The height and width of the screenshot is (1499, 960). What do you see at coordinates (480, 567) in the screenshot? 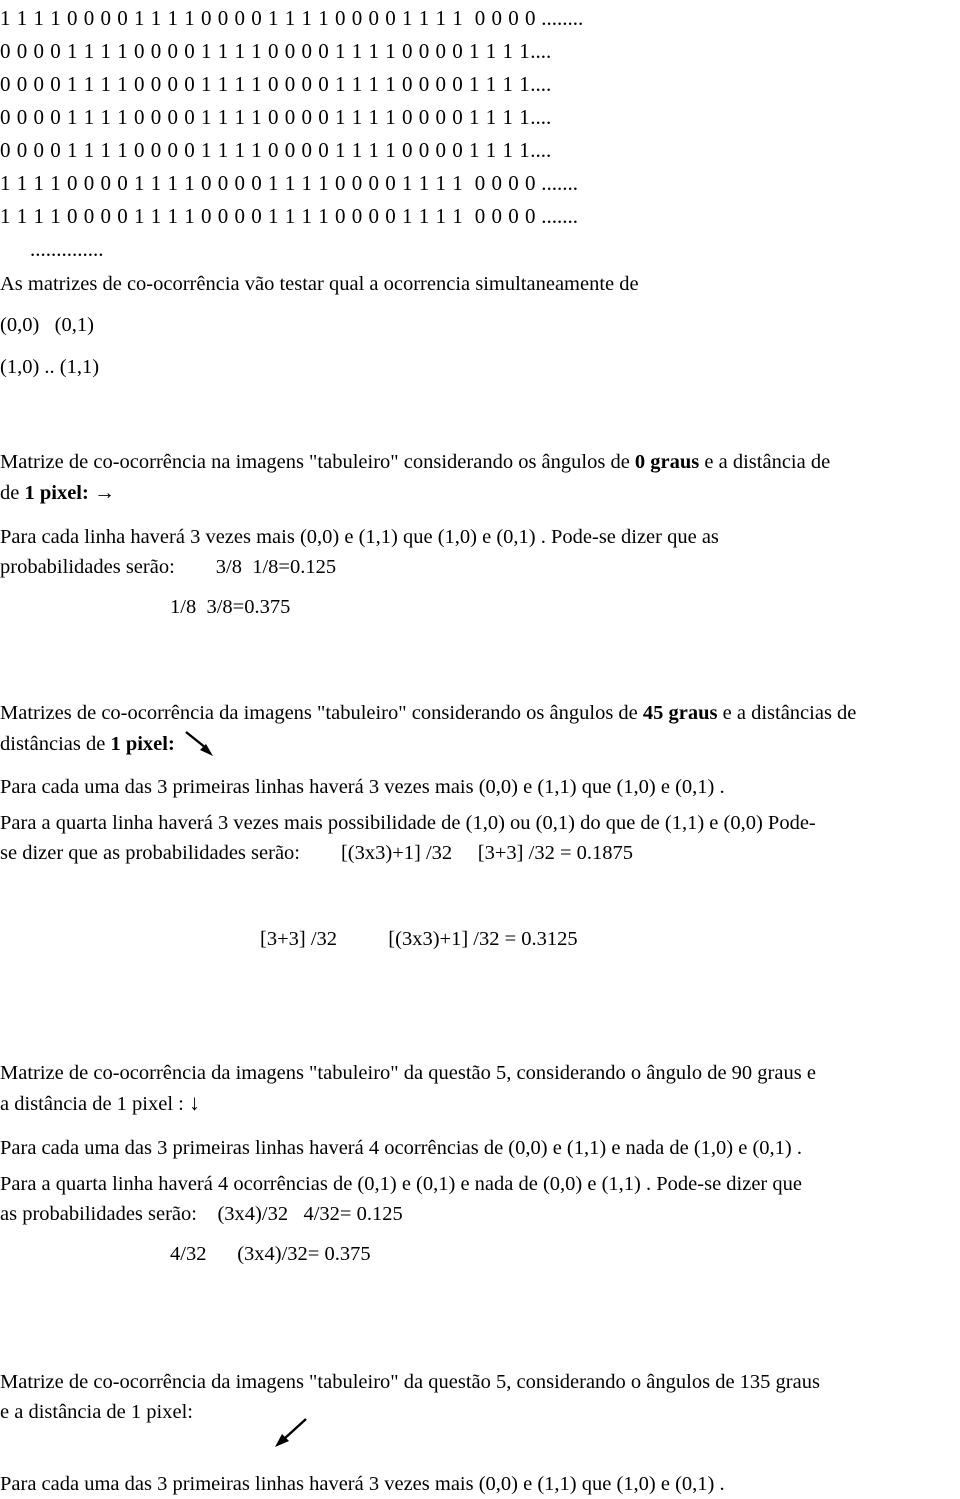
I see `body-0-degrees-line2: probabilidades serão: 3/8 1/8=0.125` at bounding box center [480, 567].